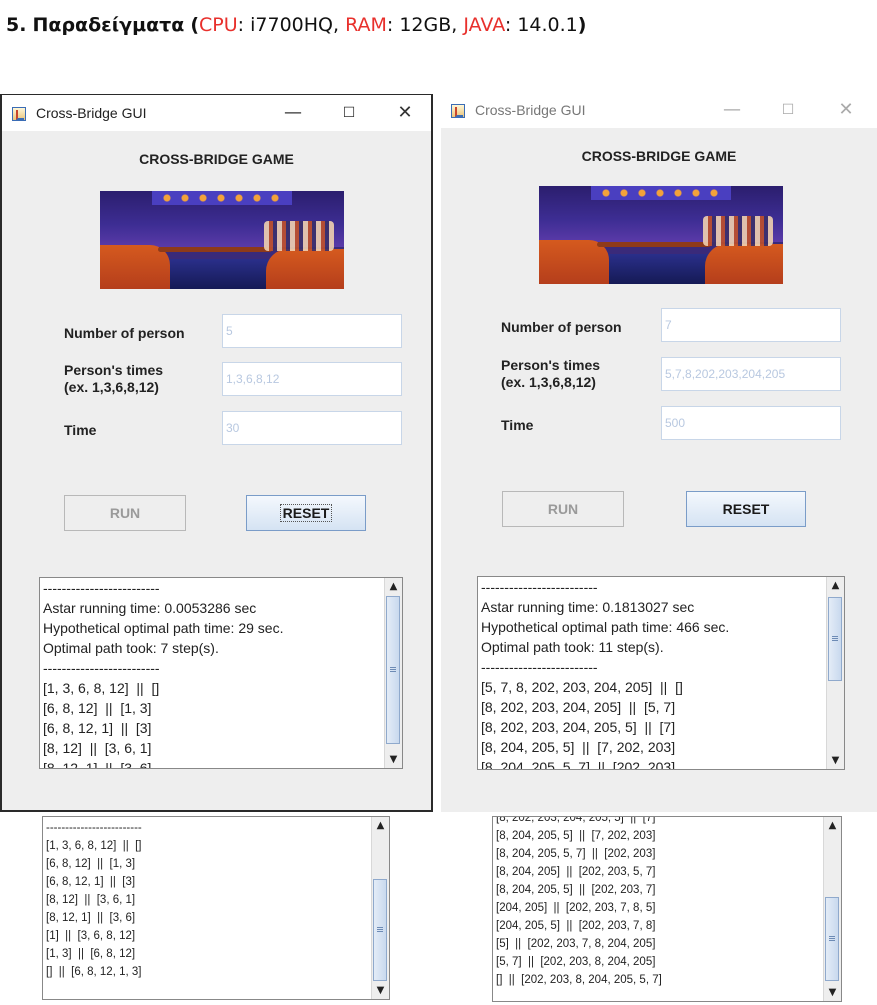 This screenshot has height=1005, width=877. Describe the element at coordinates (291, 25) in the screenshot. I see `cpu-value: : i7700HQ,` at that location.